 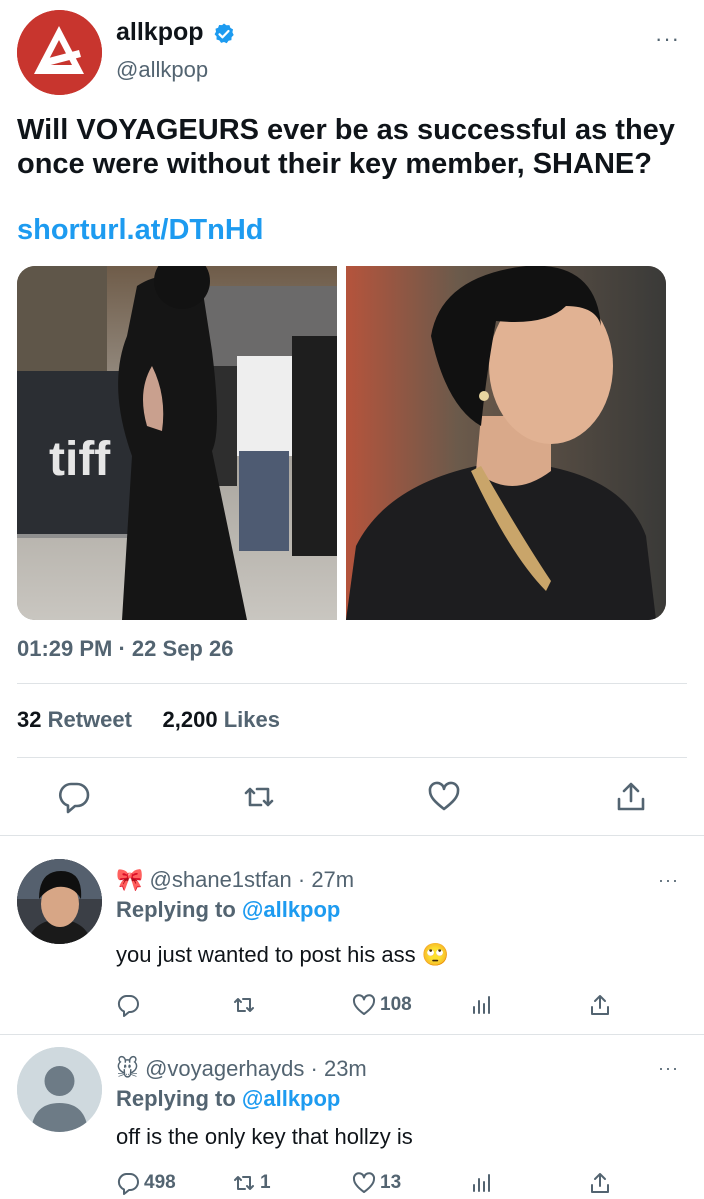 I want to click on retweet-button: 1, so click(x=251, y=1183).